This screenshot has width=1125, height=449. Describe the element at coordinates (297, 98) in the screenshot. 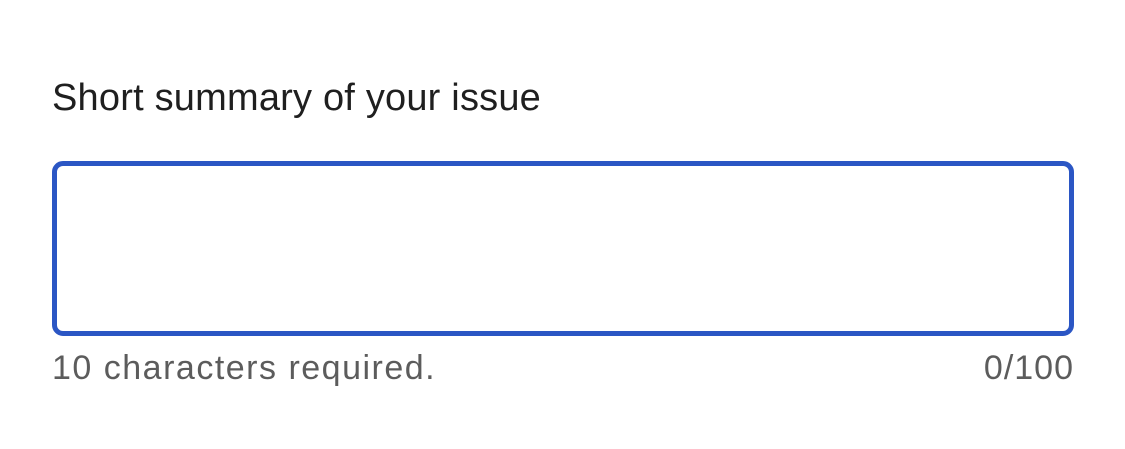

I see `summary-field-label: Short summary of your issue` at that location.